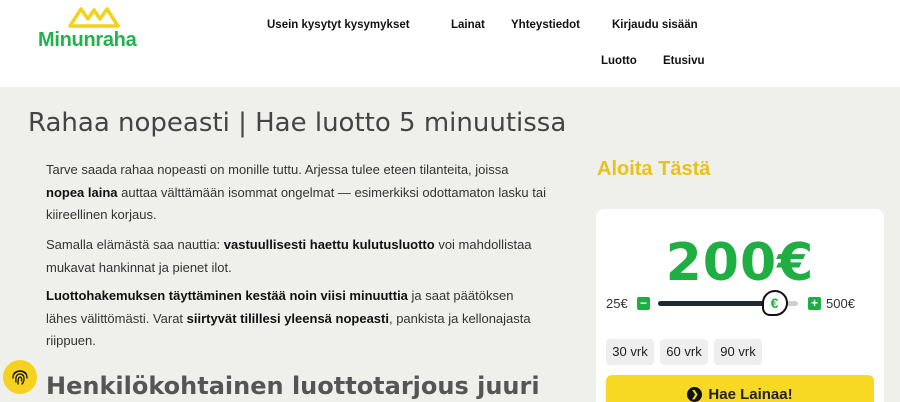 The height and width of the screenshot is (402, 900). What do you see at coordinates (630, 352) in the screenshot?
I see `term-option-30: 30 vrk` at bounding box center [630, 352].